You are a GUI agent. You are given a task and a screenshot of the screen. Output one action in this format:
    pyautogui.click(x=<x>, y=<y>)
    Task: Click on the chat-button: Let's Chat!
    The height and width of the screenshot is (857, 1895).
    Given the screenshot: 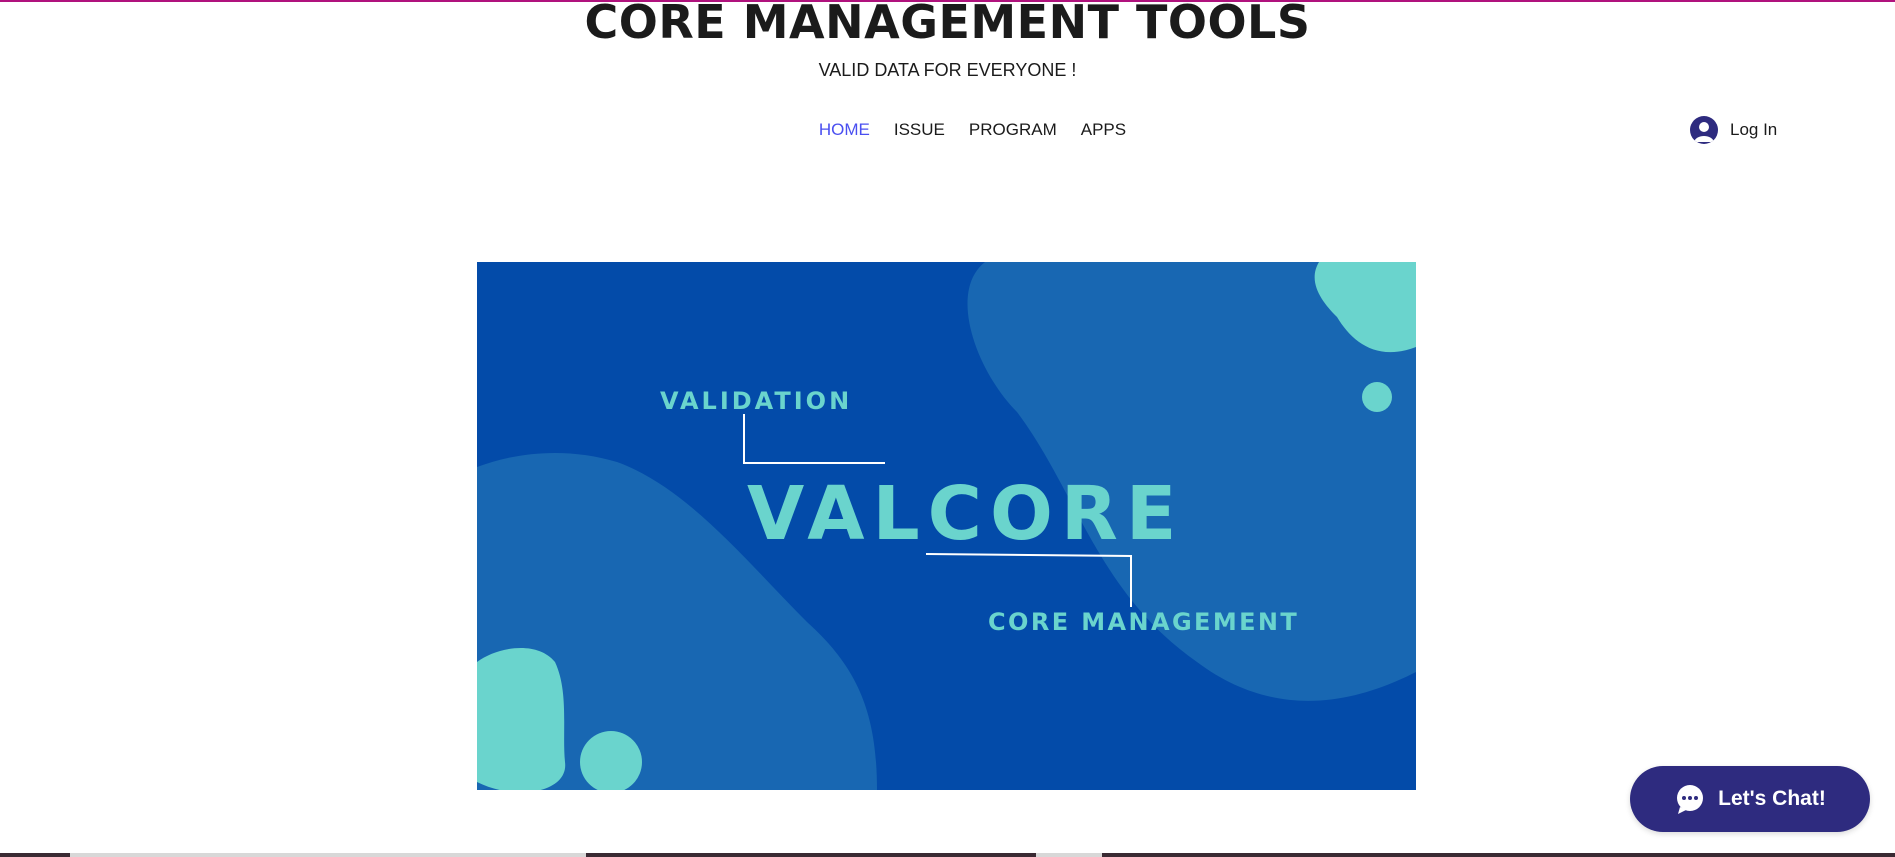 What is the action you would take?
    pyautogui.click(x=1750, y=799)
    